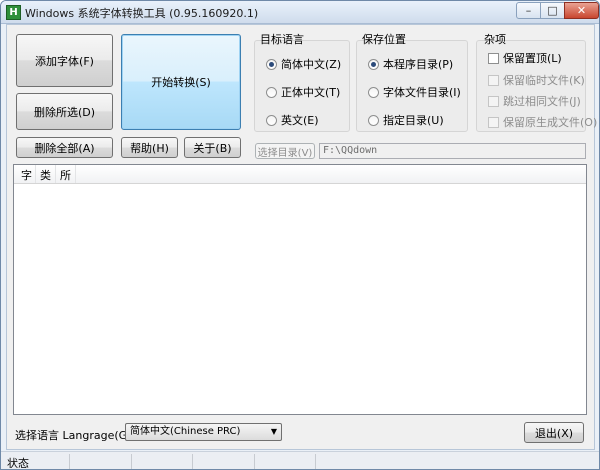 Image resolution: width=600 pixels, height=470 pixels. I want to click on save-location-title: 保存位置, so click(384, 39).